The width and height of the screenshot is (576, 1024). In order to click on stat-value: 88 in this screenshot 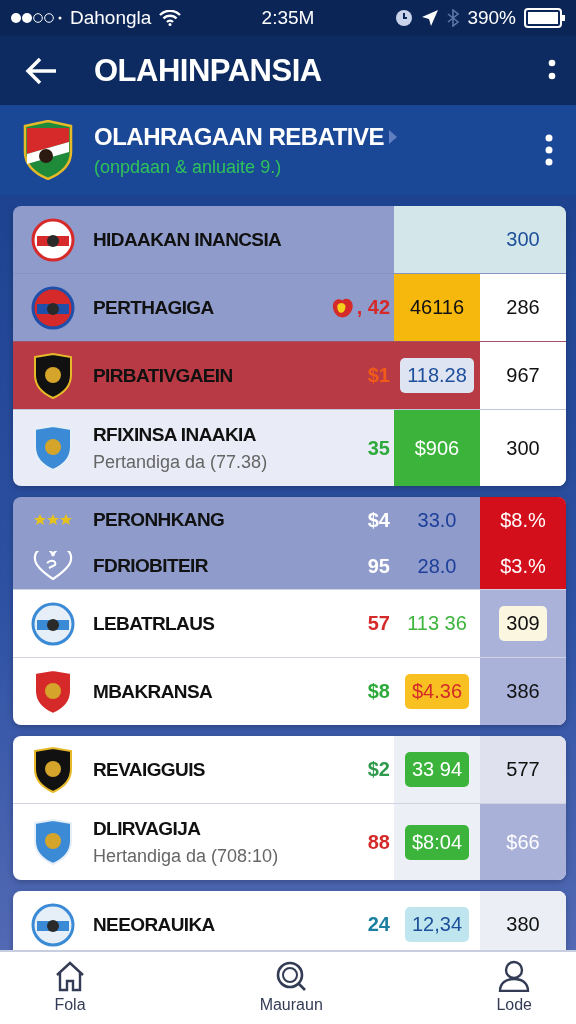, I will do `click(378, 842)`.